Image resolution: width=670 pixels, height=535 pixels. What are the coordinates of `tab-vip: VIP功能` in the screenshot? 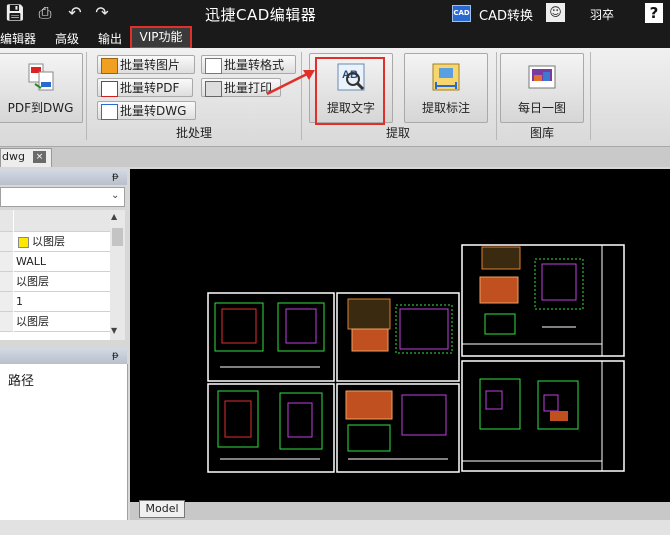 It's located at (161, 37).